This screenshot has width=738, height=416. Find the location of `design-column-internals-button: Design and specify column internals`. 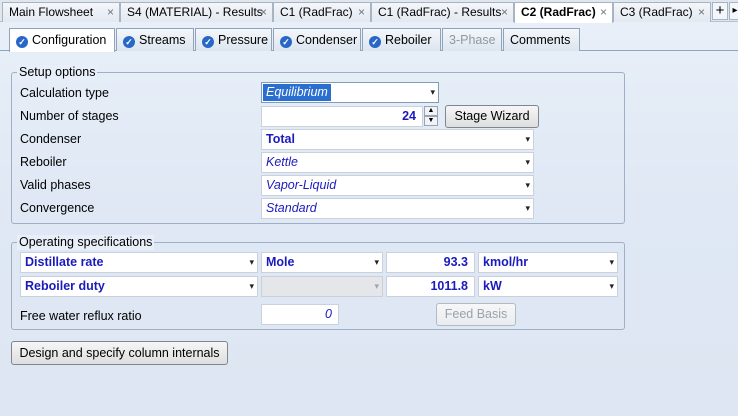

design-column-internals-button: Design and specify column internals is located at coordinates (119, 353).